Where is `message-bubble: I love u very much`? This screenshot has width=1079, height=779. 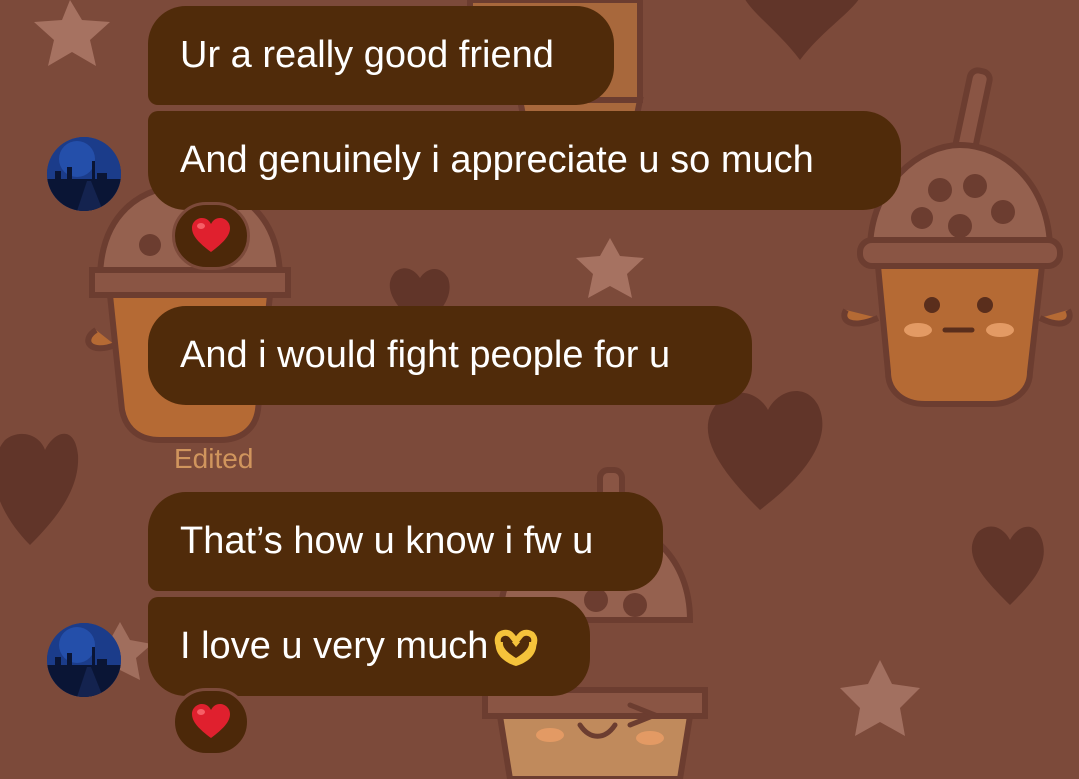 message-bubble: I love u very much is located at coordinates (369, 646).